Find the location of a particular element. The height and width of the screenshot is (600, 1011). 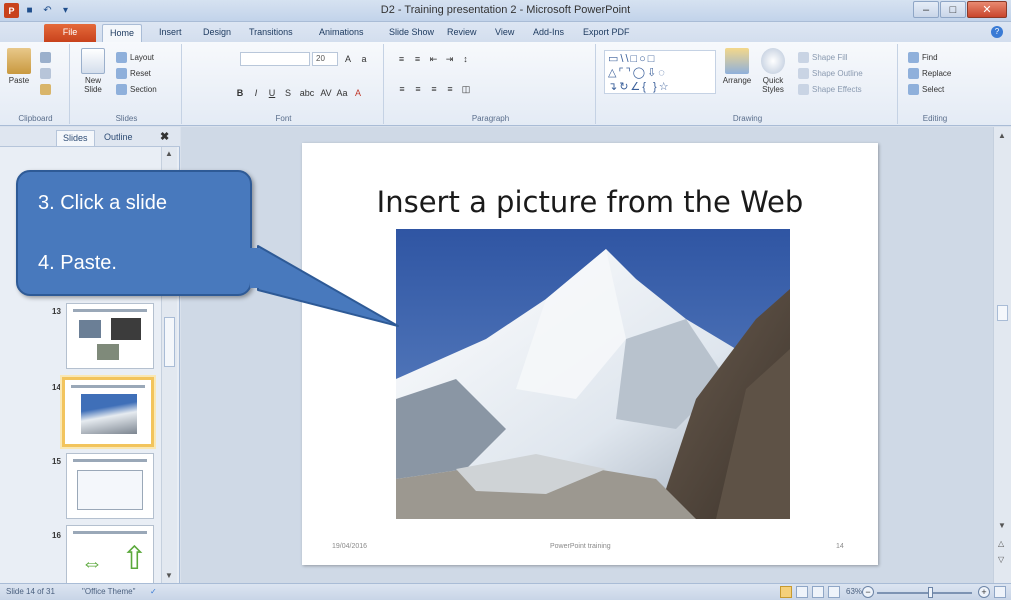

tab-outline: Outline is located at coordinates (118, 138).